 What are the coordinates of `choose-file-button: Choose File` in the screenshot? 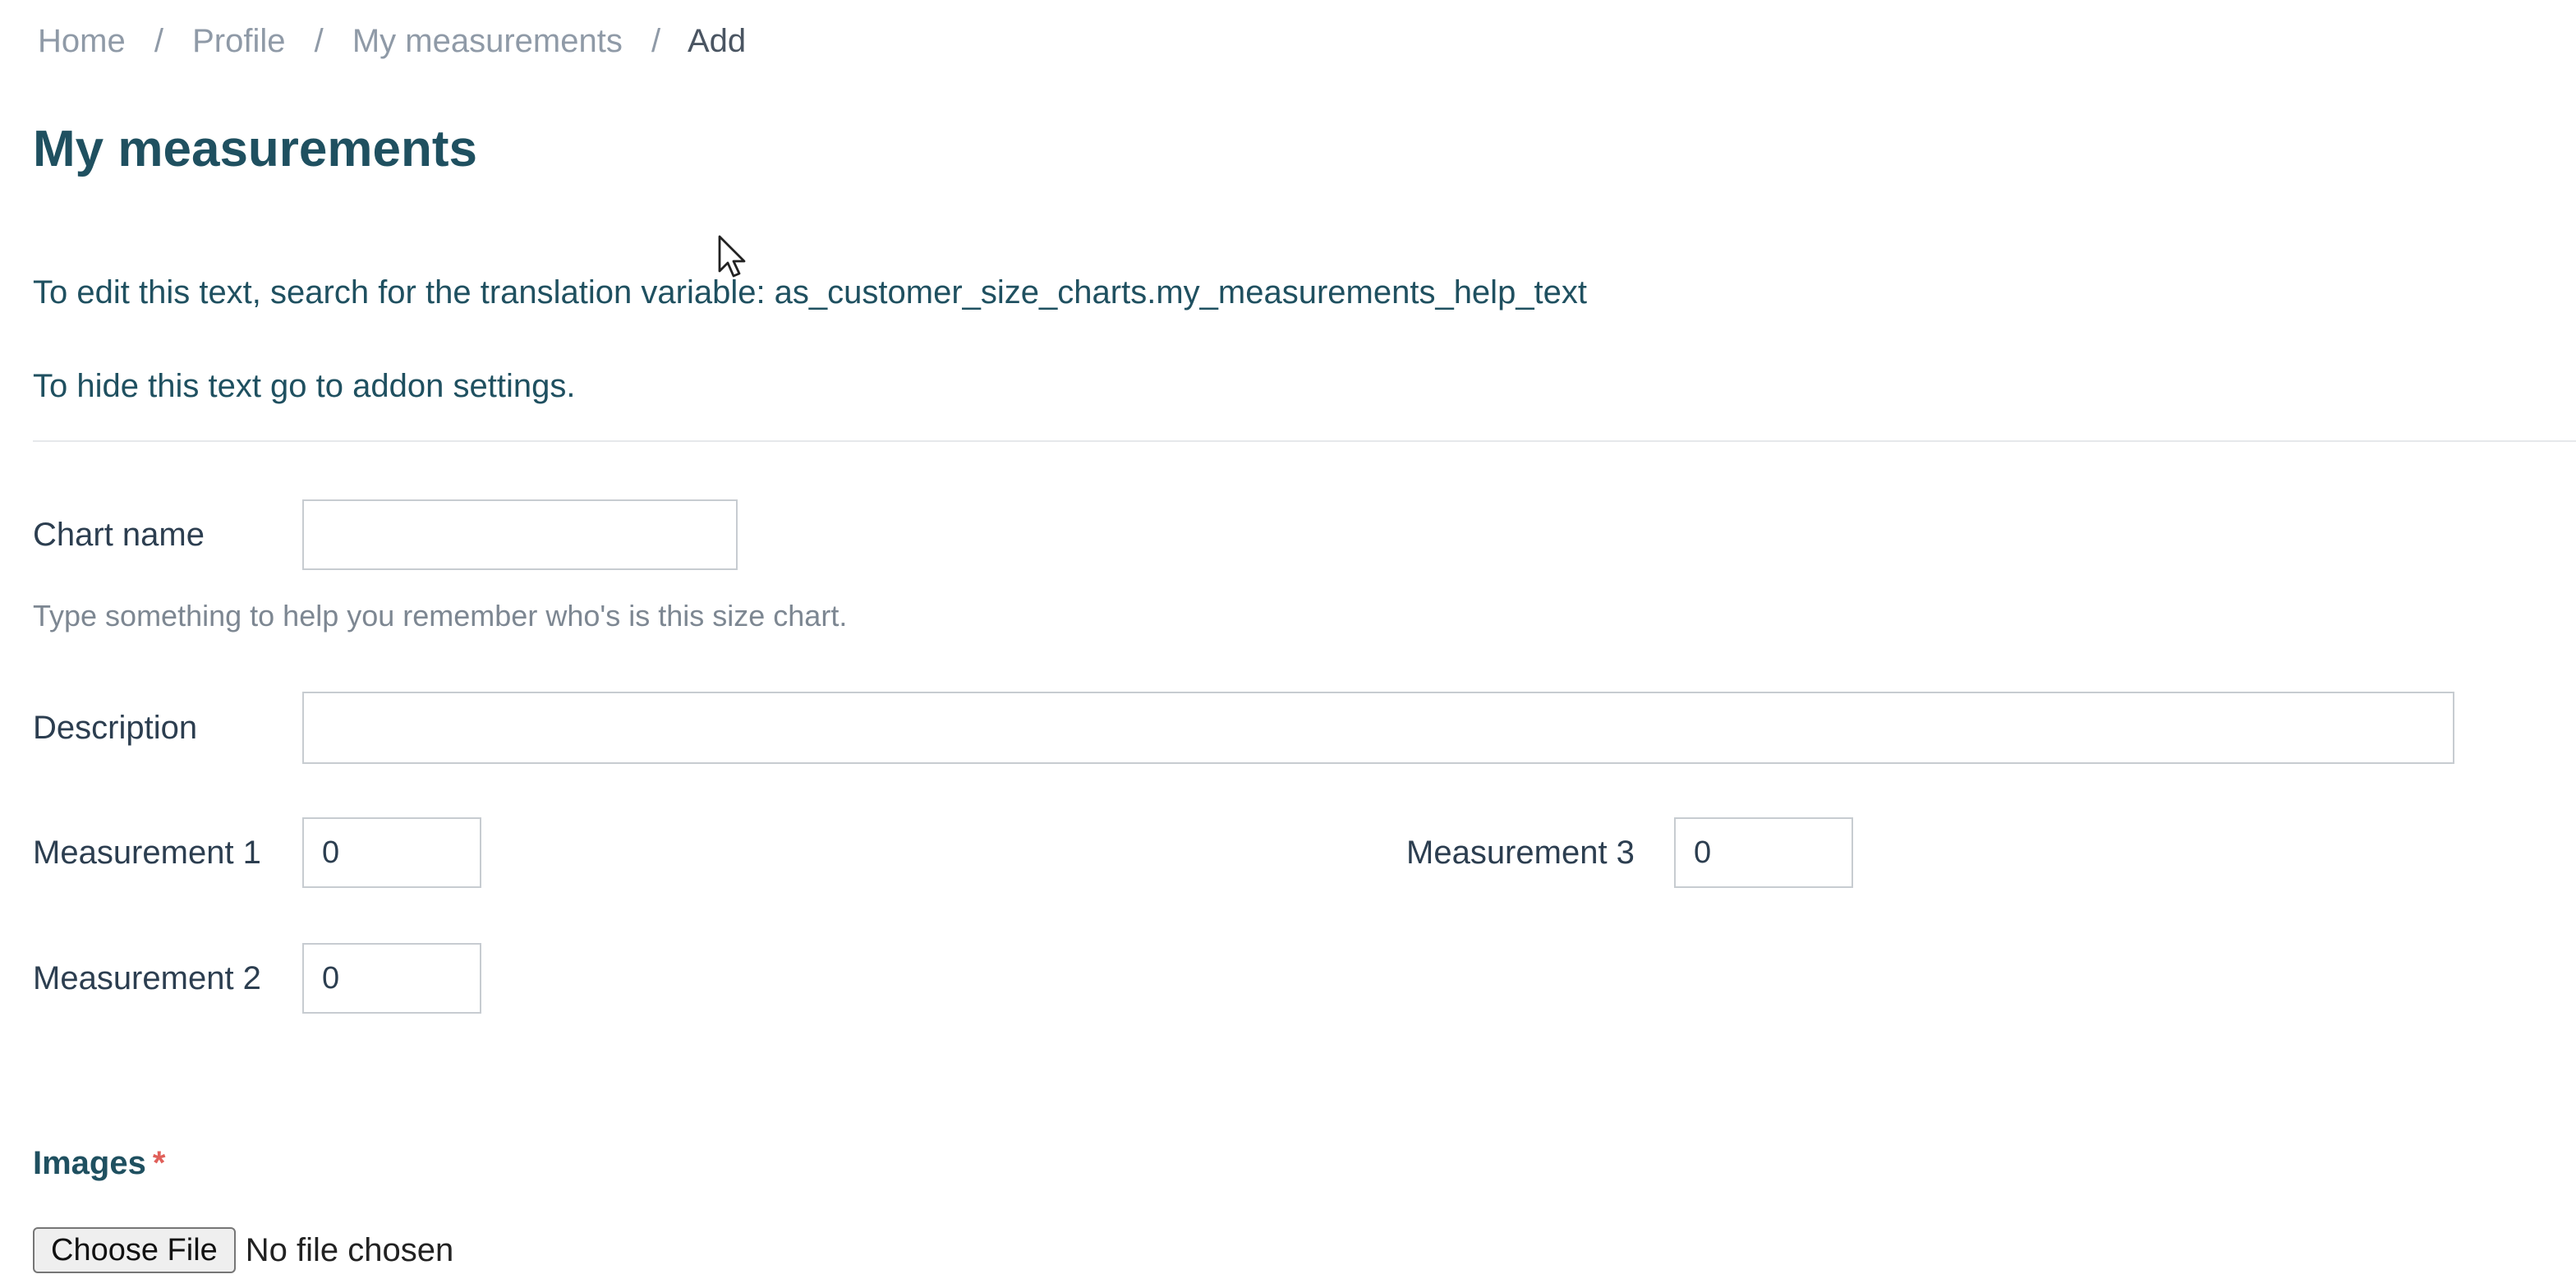 It's located at (134, 1250).